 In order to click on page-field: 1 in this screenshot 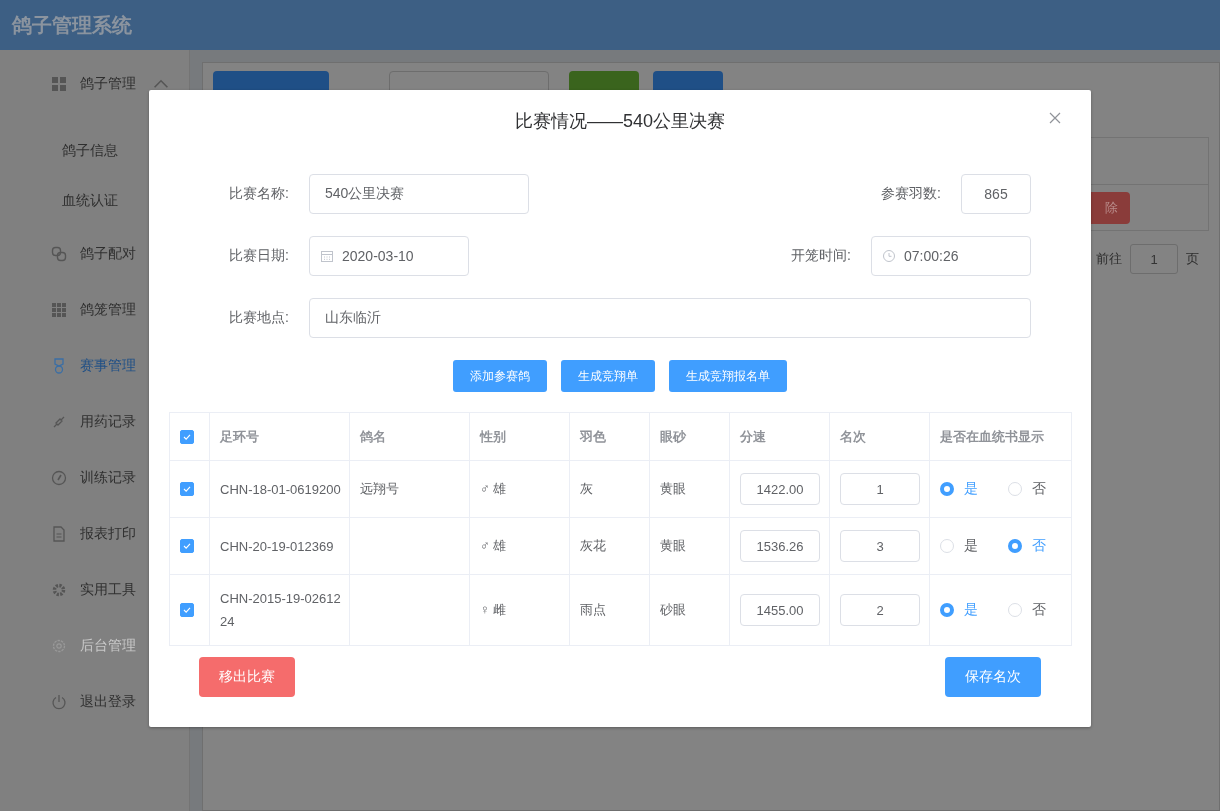, I will do `click(1154, 259)`.